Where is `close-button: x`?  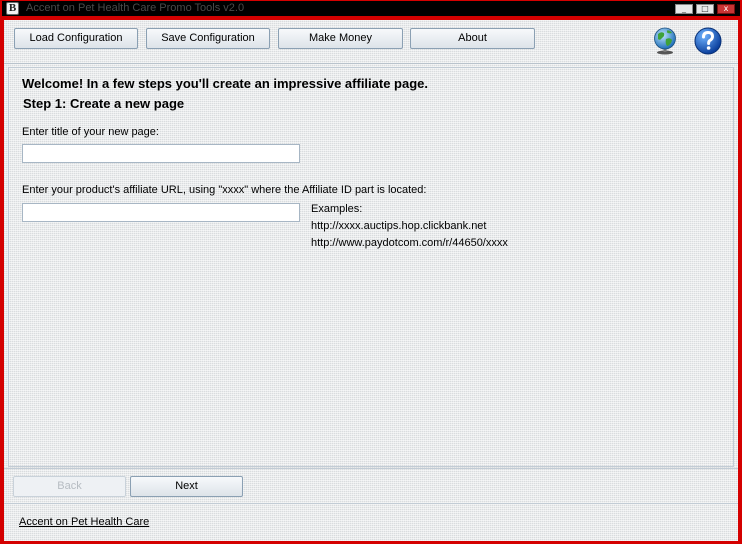
close-button: x is located at coordinates (726, 9).